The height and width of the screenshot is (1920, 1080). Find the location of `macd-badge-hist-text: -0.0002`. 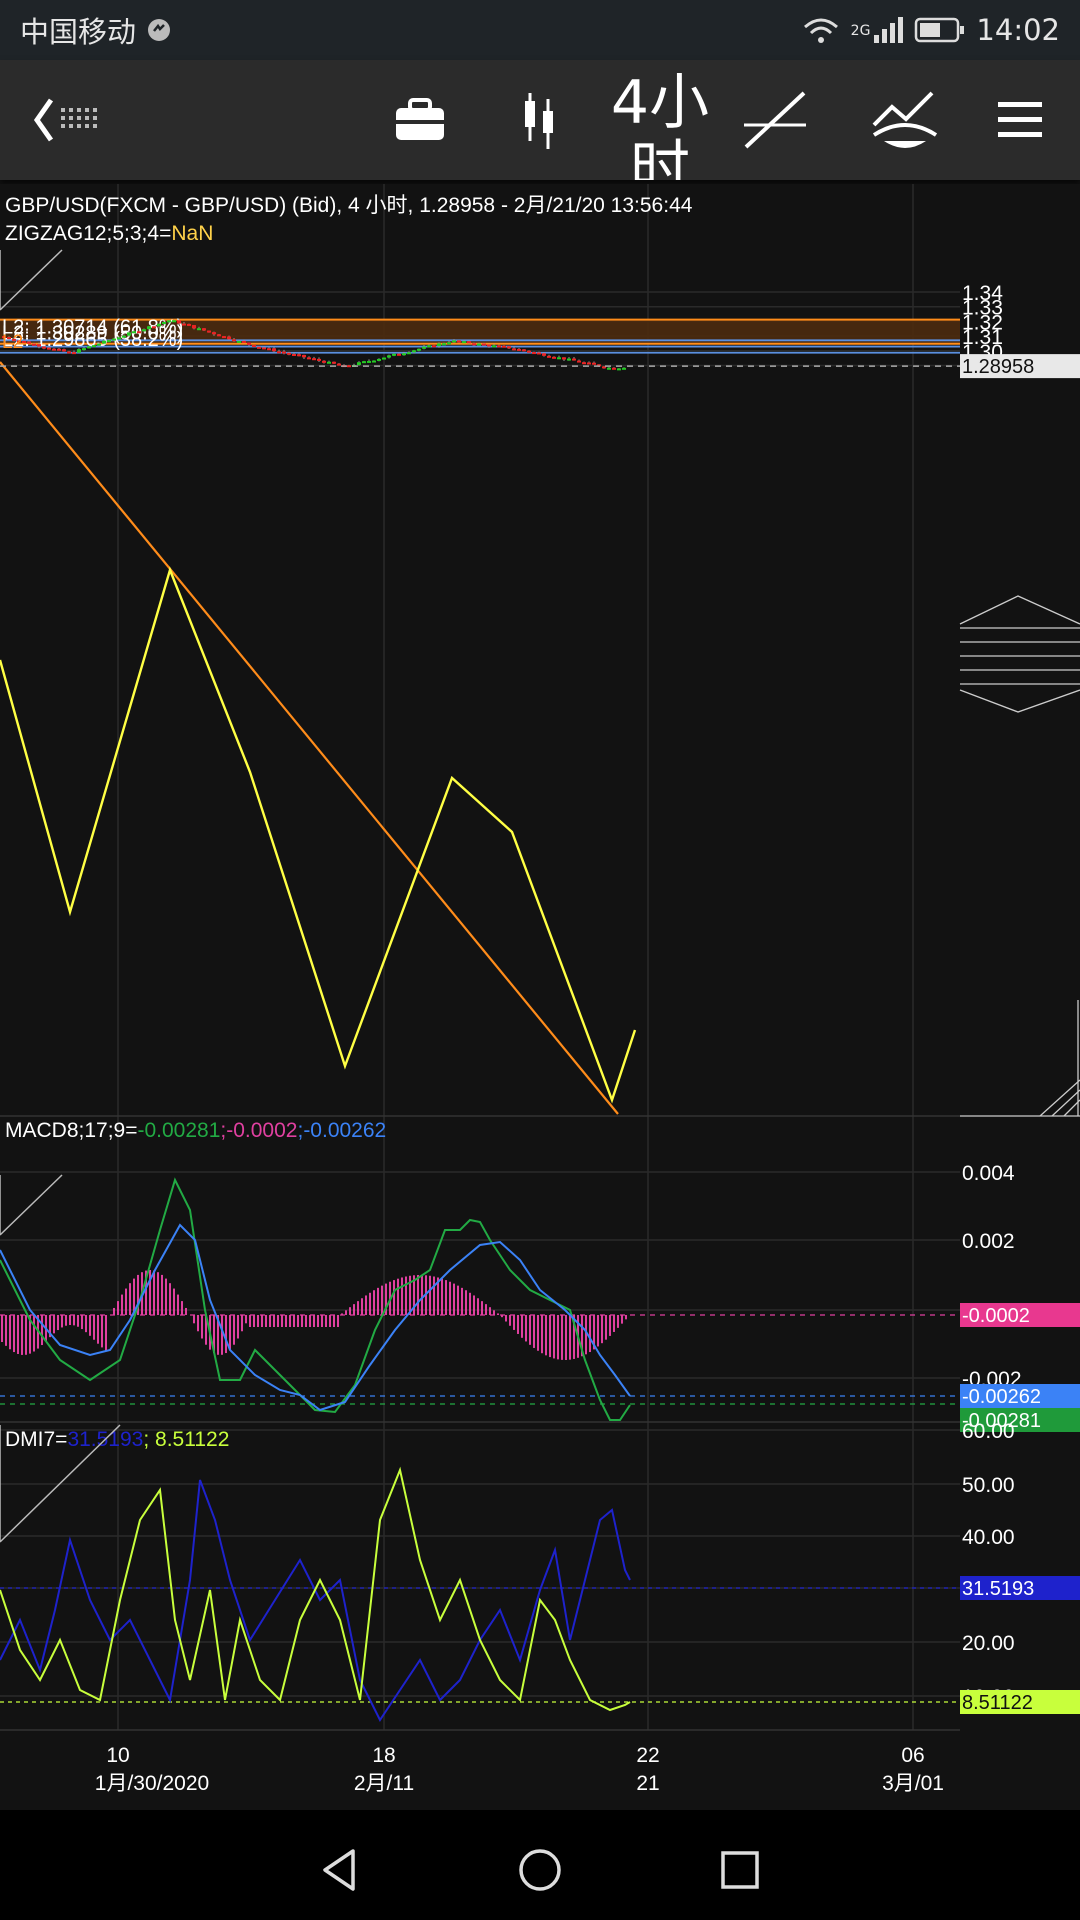

macd-badge-hist-text: -0.0002 is located at coordinates (996, 1316).